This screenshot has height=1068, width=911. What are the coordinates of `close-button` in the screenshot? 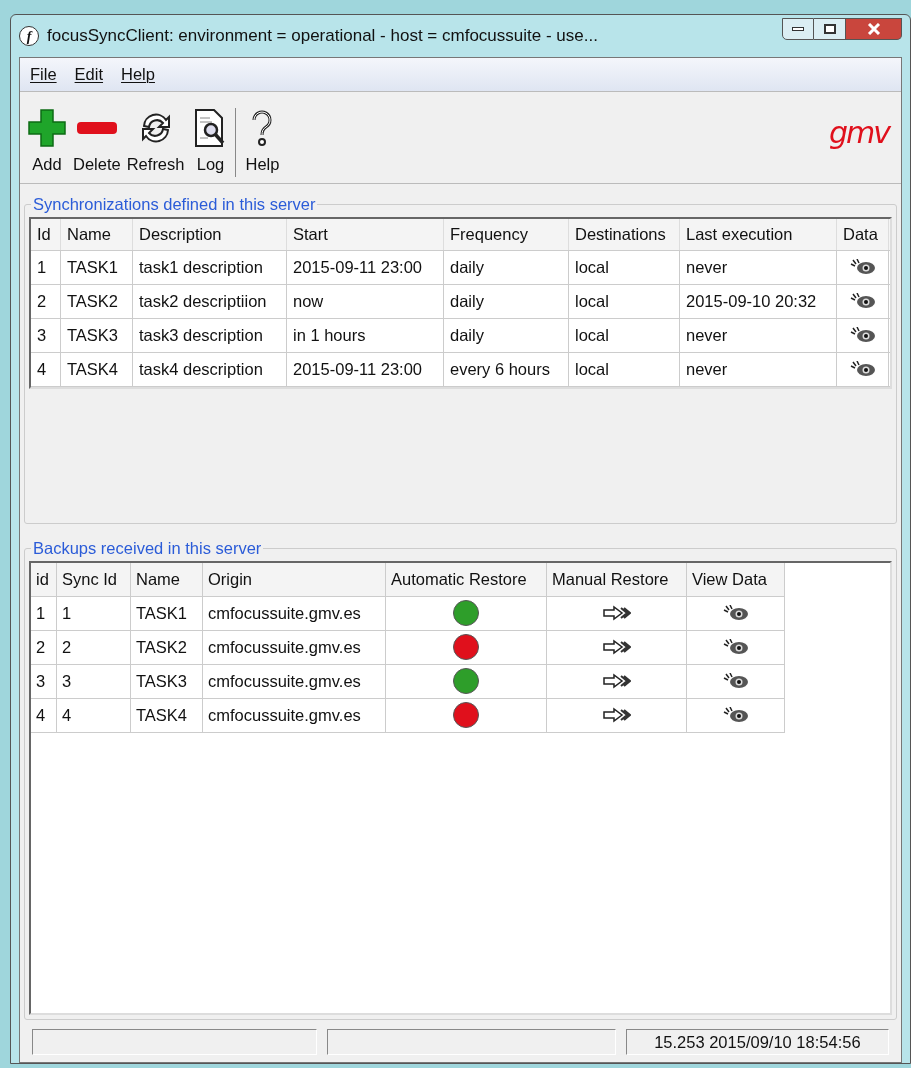 It's located at (874, 29).